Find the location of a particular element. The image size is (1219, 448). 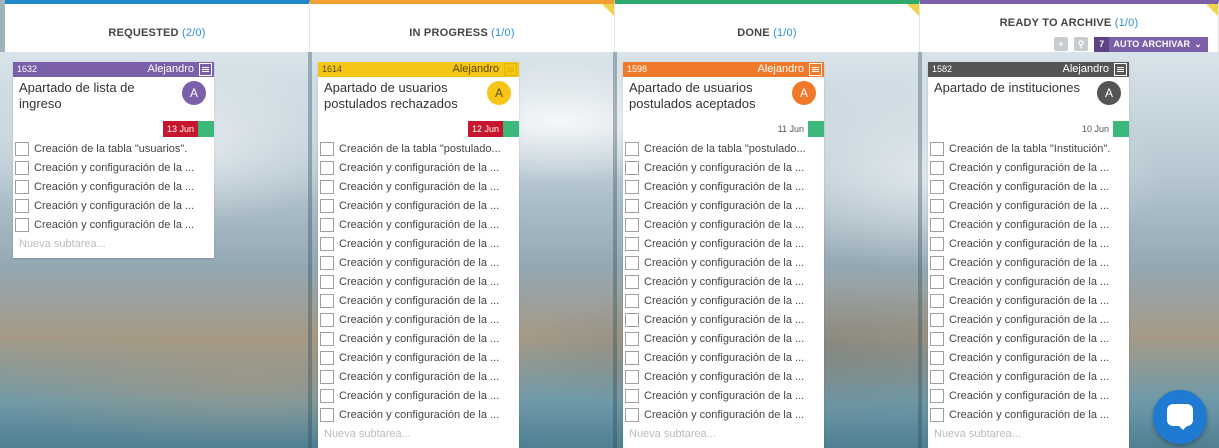

due-date-badge: 13 Jun is located at coordinates (180, 129).